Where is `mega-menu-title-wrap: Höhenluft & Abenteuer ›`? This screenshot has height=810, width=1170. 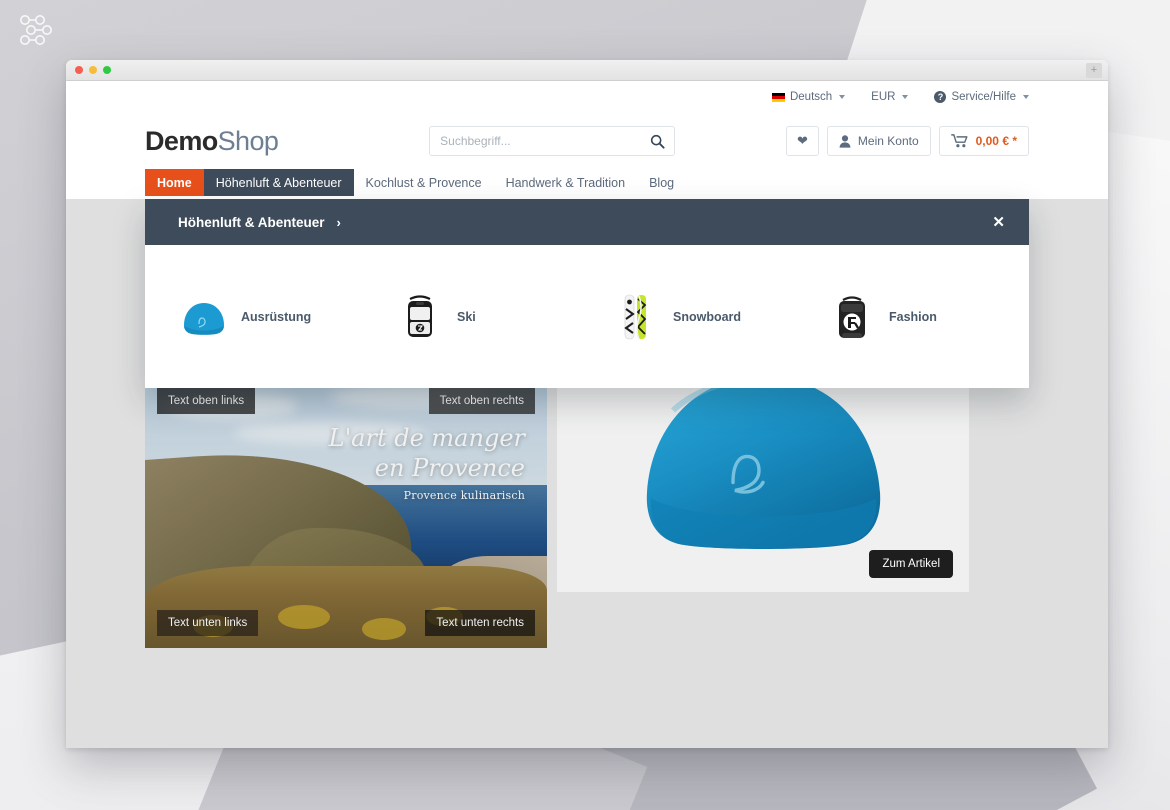 mega-menu-title-wrap: Höhenluft & Abenteuer › is located at coordinates (259, 222).